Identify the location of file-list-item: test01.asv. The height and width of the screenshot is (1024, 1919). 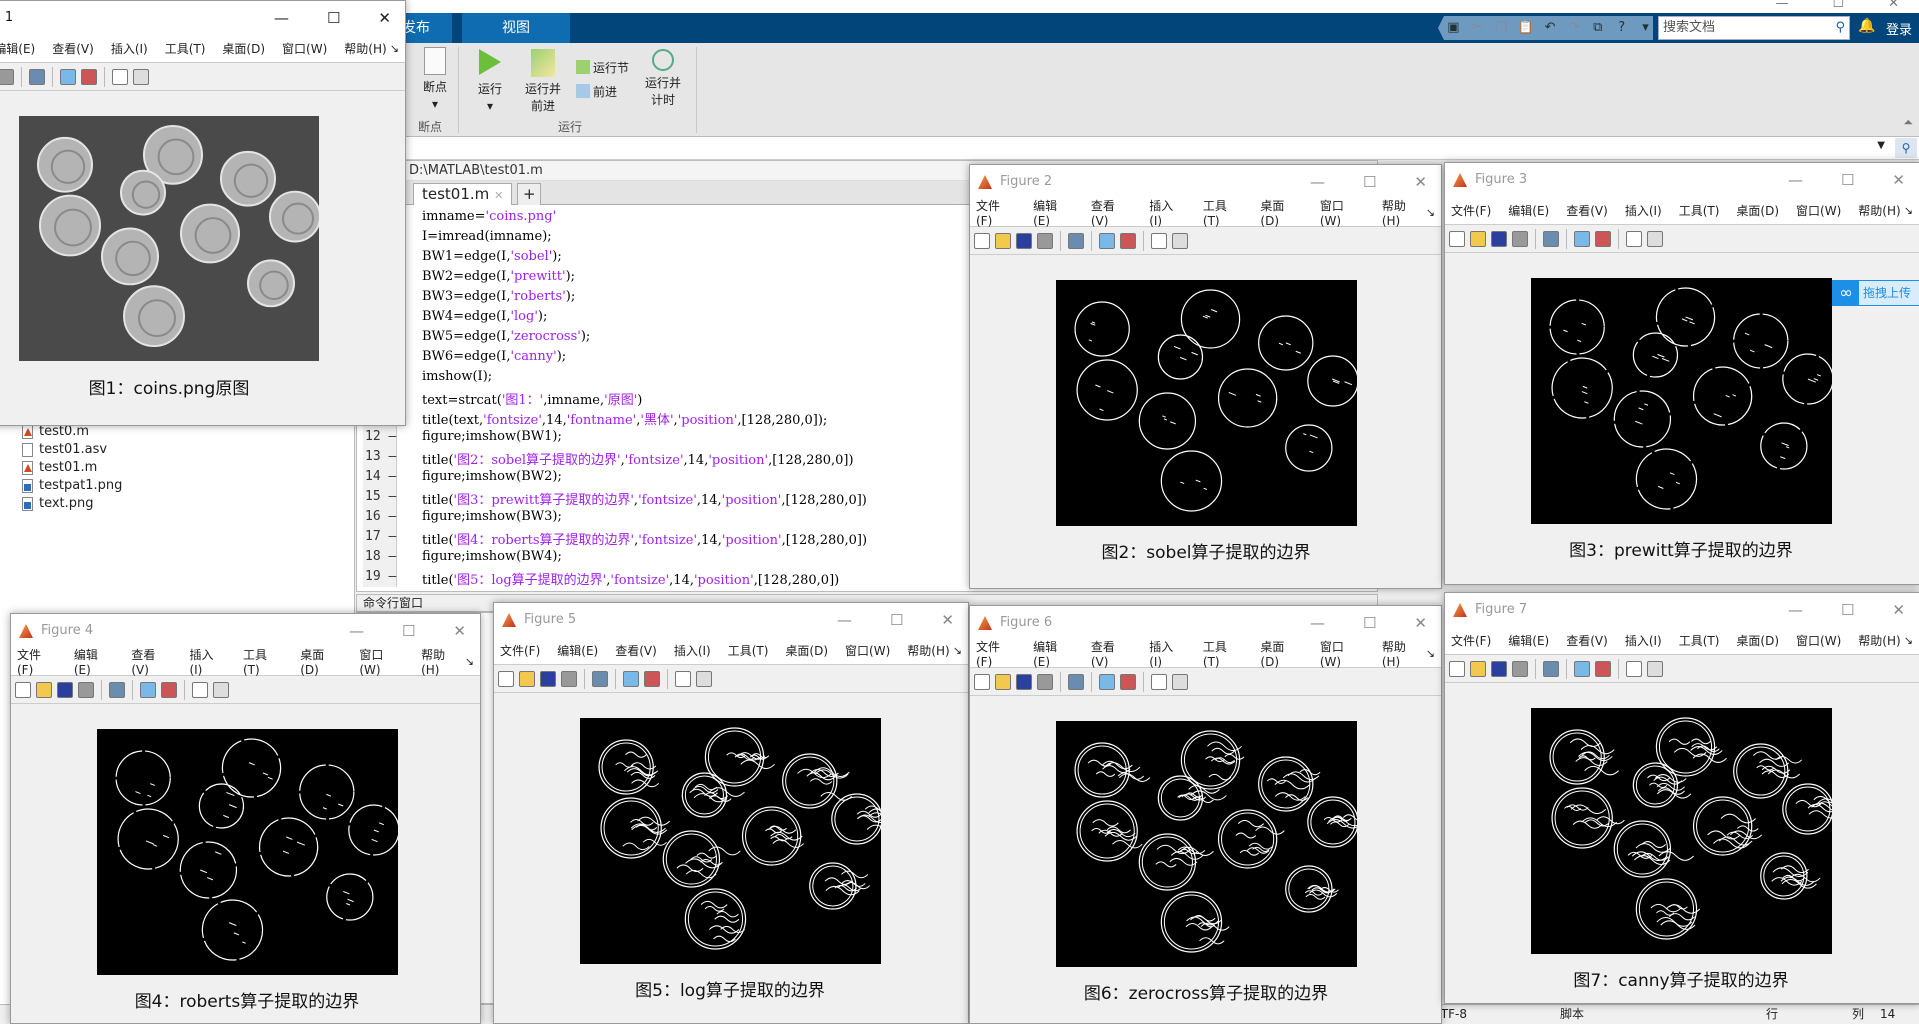
(64, 449).